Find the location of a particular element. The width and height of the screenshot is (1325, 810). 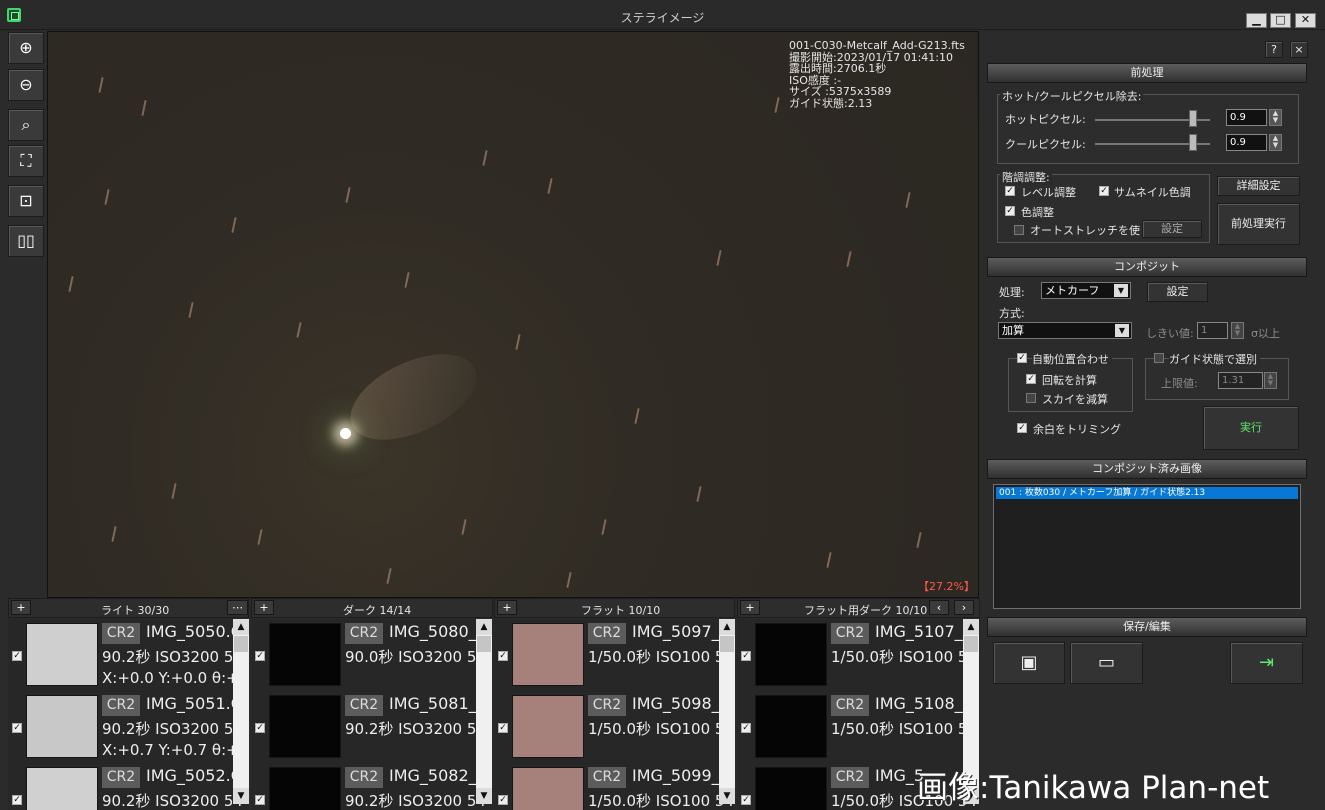

rotate-checkbox: ✓ is located at coordinates (1031, 379).